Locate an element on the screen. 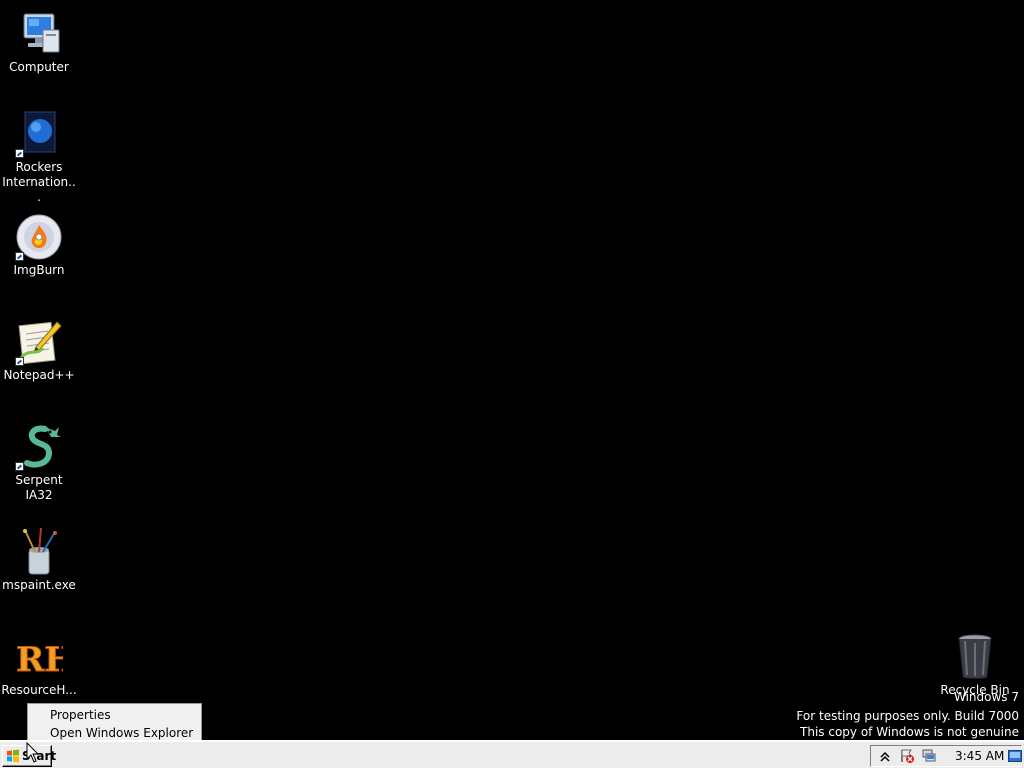 The image size is (1024, 768). system-tray: 3:45 AM is located at coordinates (946, 756).